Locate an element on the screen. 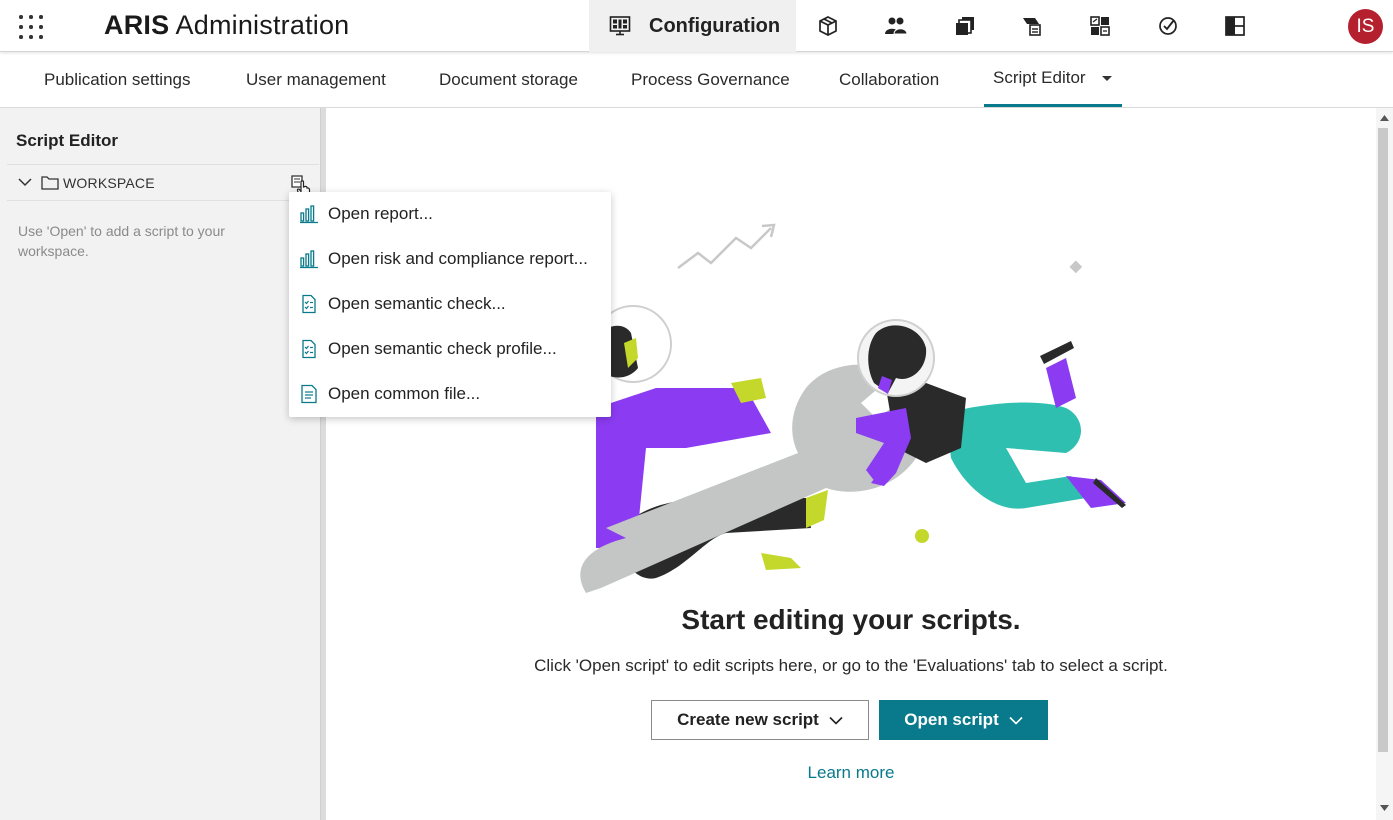  tab-publication-settings: Publication settings is located at coordinates (117, 79).